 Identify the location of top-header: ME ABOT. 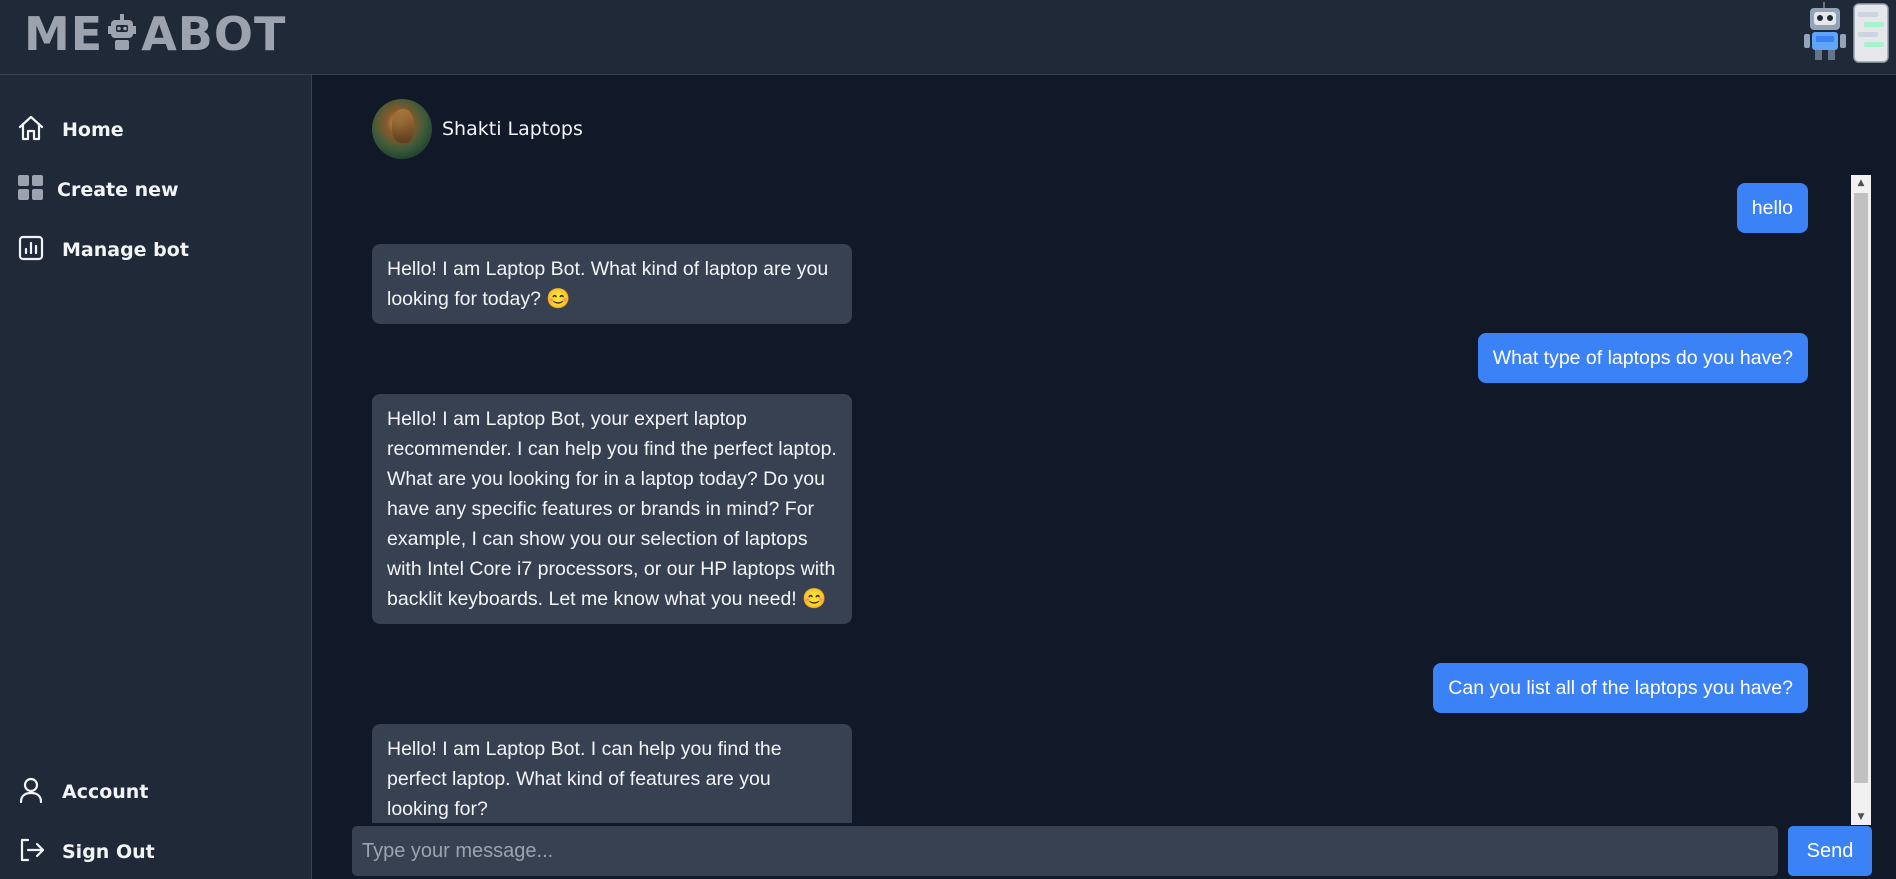
(948, 37).